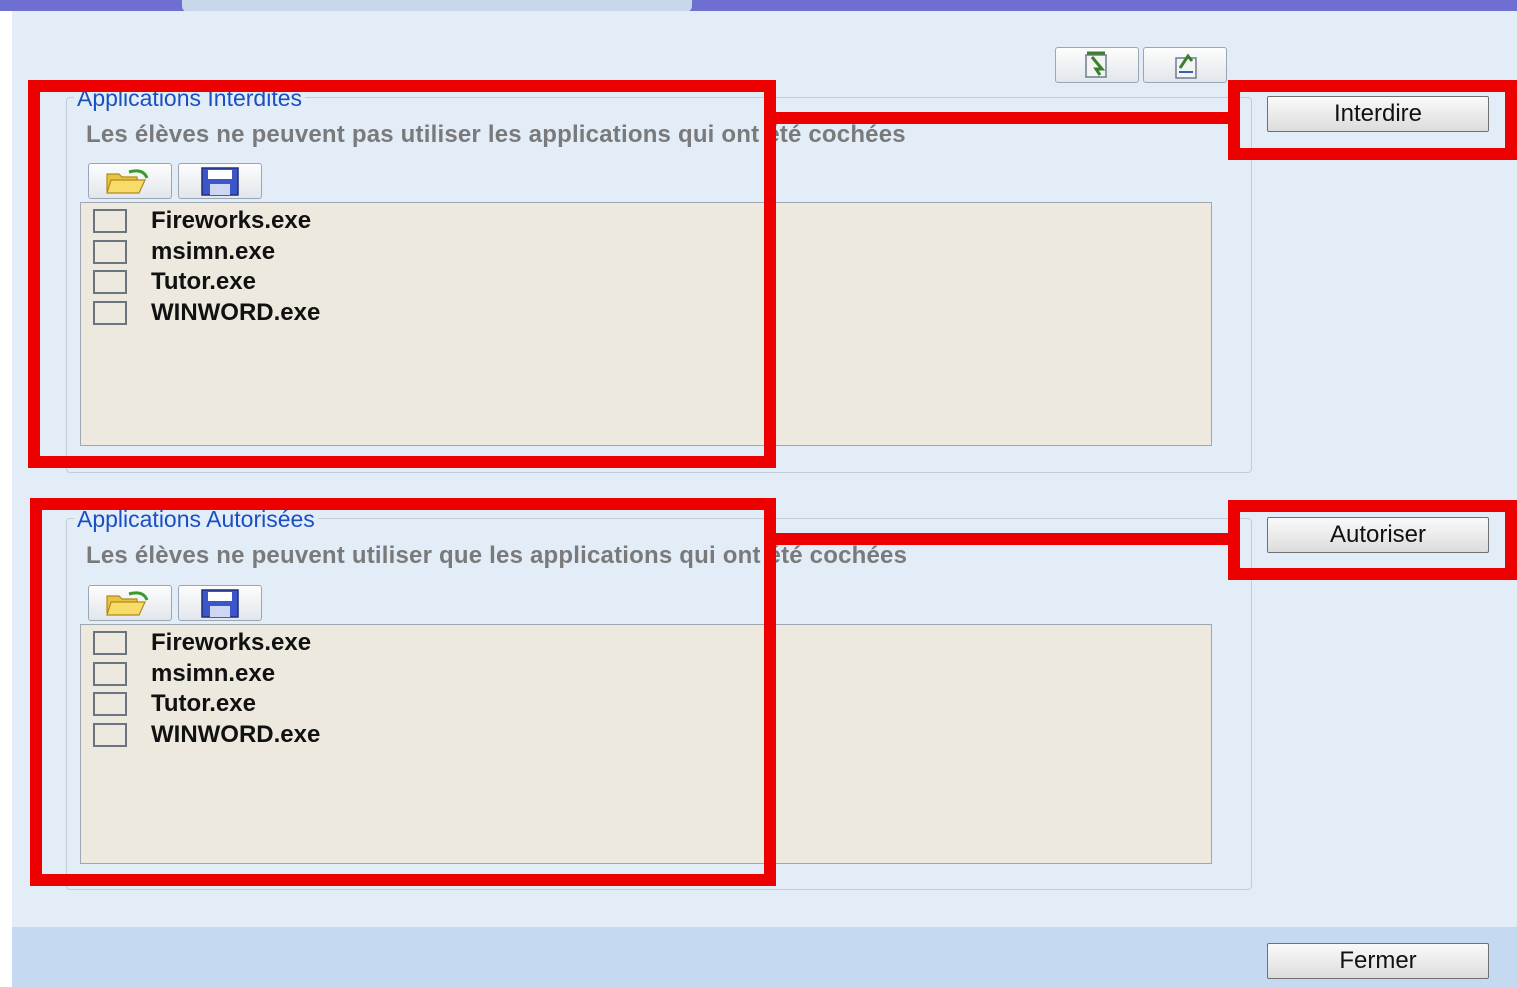  I want to click on annotation-connector-forbidden, so click(1006, 118).